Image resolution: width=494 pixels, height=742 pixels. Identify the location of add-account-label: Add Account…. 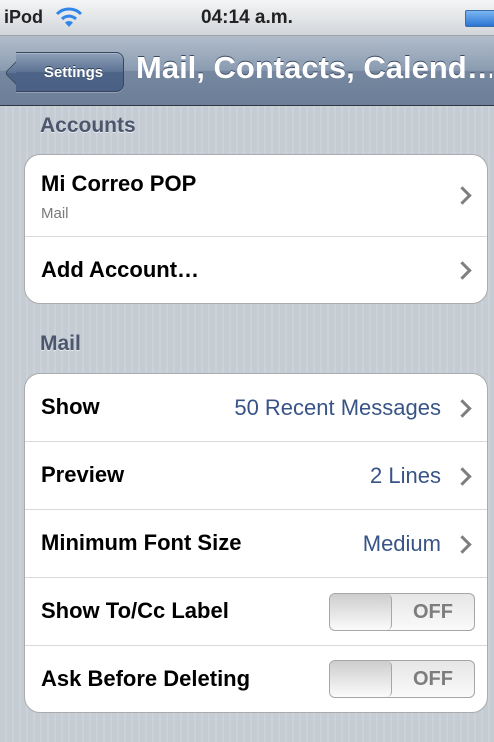
(120, 269).